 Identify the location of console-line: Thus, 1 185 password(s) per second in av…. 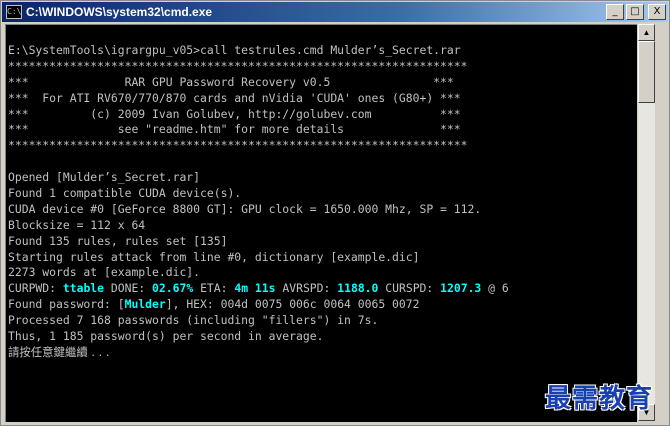
(166, 336).